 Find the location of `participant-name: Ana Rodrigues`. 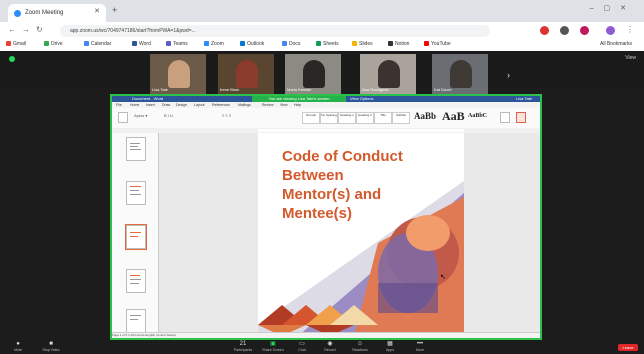

participant-name: Ana Rodrigues is located at coordinates (375, 89).